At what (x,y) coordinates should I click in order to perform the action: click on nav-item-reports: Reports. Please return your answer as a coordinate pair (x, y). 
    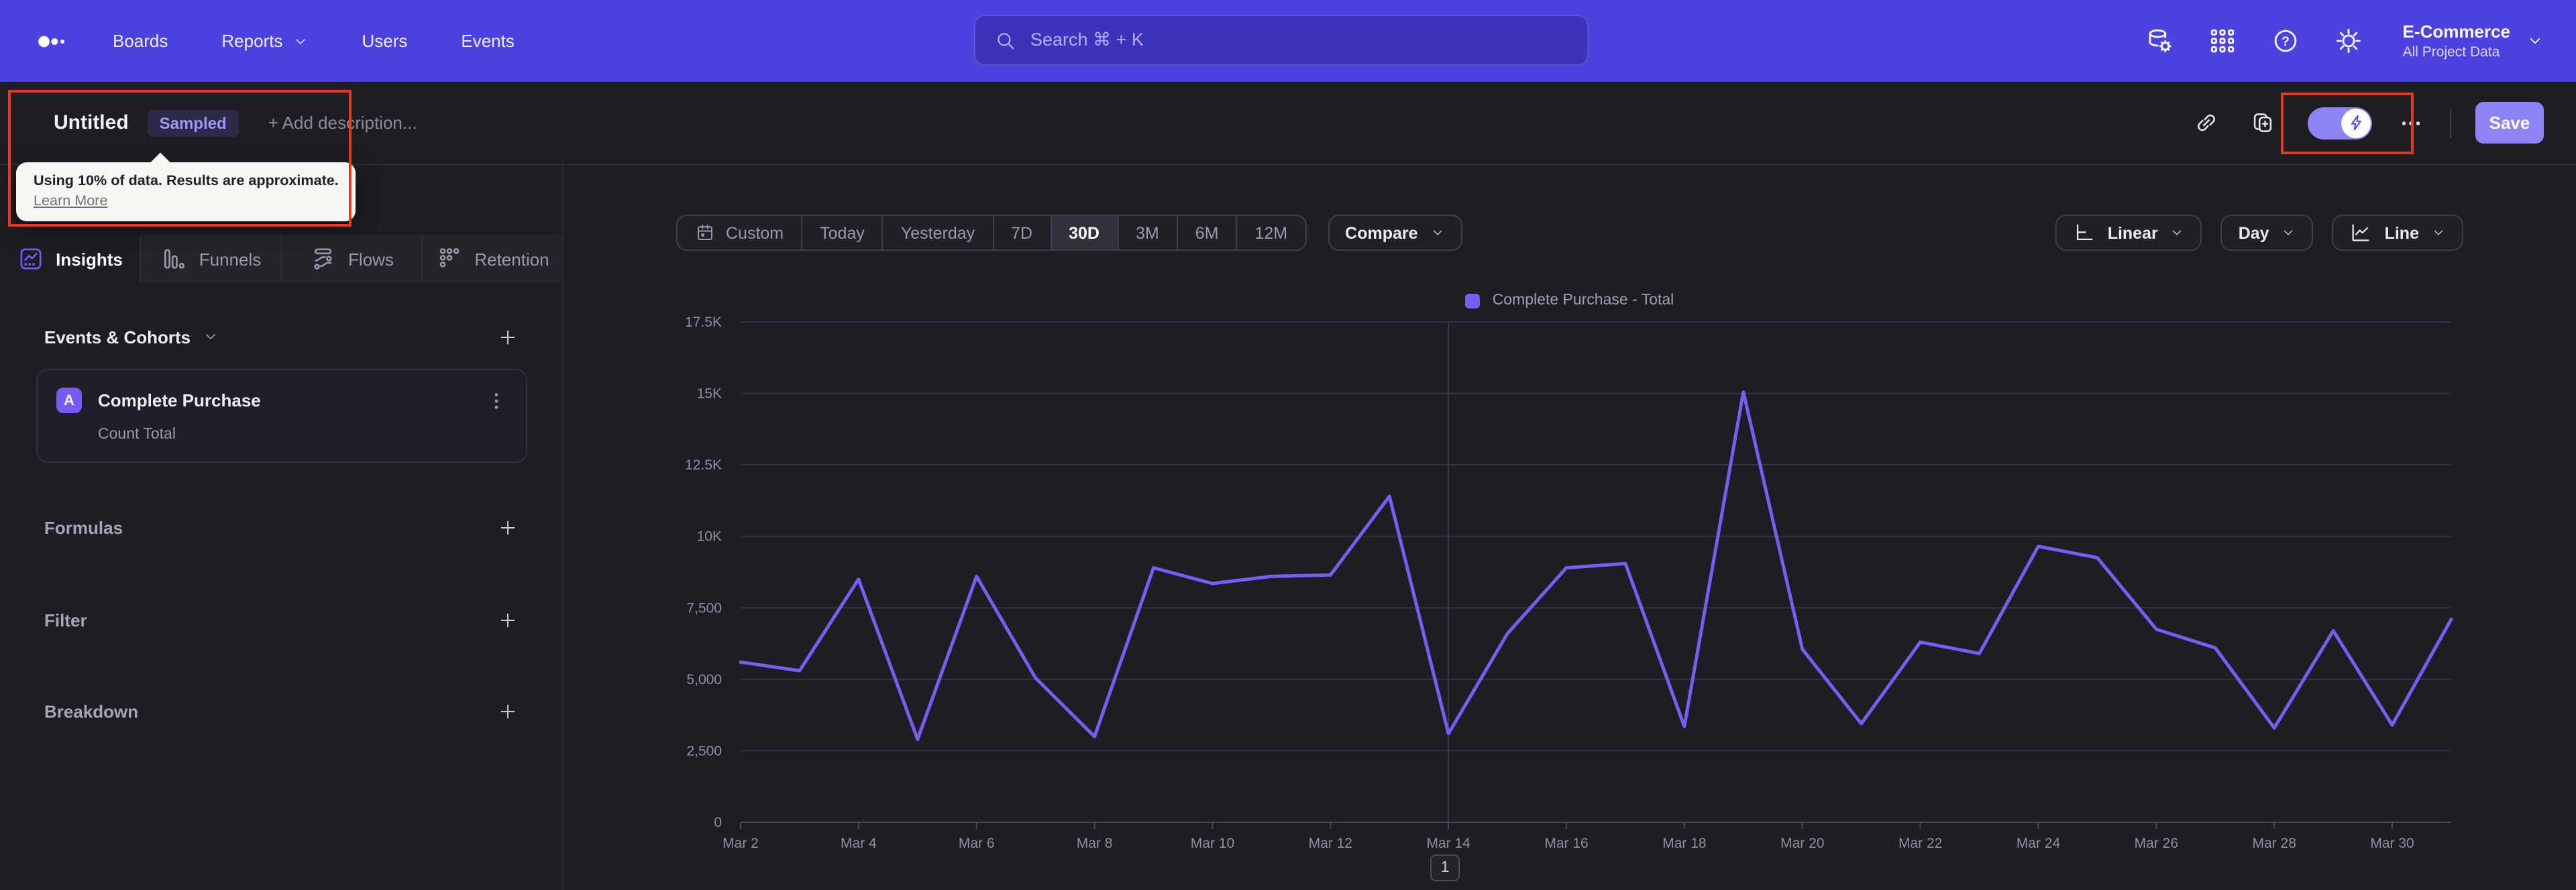
    Looking at the image, I should click on (264, 41).